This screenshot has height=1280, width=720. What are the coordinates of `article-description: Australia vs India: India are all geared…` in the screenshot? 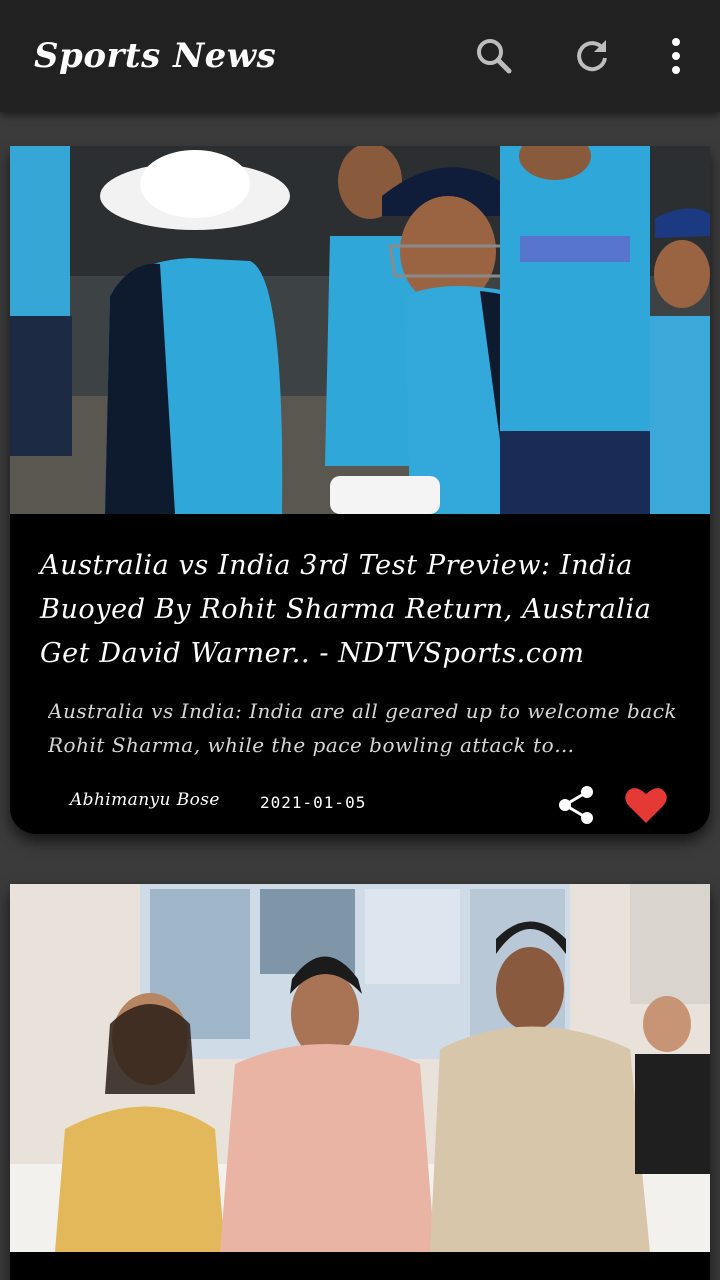 It's located at (363, 728).